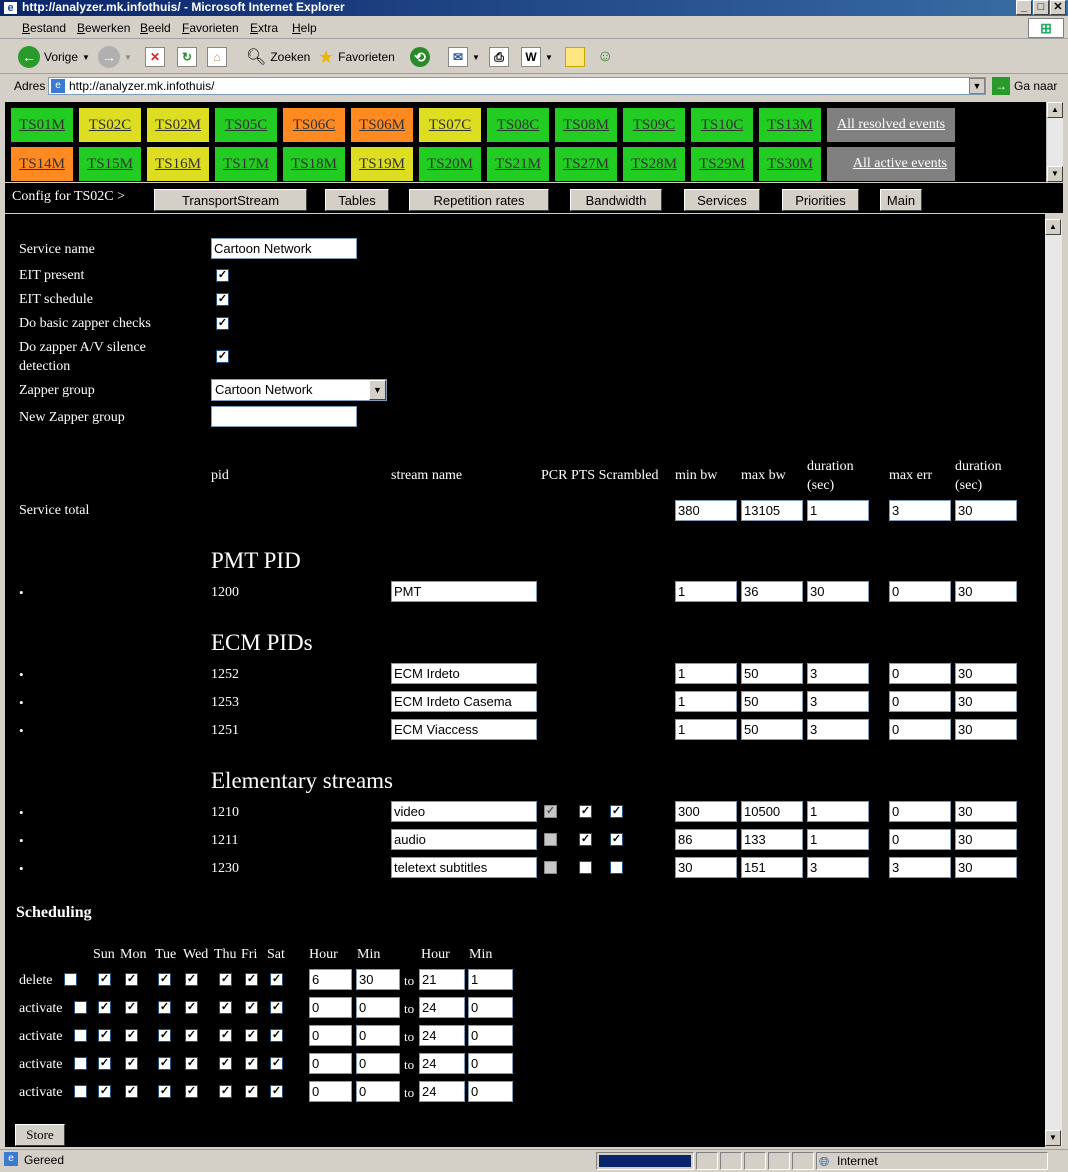  I want to click on ts-button-ts29m: TS29M, so click(722, 164).